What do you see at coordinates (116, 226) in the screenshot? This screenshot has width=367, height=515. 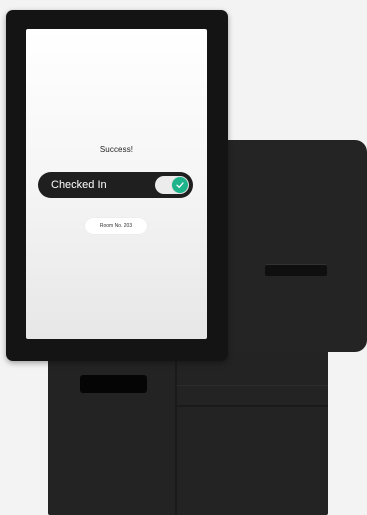 I see `room-number-badge: Room No. 203` at bounding box center [116, 226].